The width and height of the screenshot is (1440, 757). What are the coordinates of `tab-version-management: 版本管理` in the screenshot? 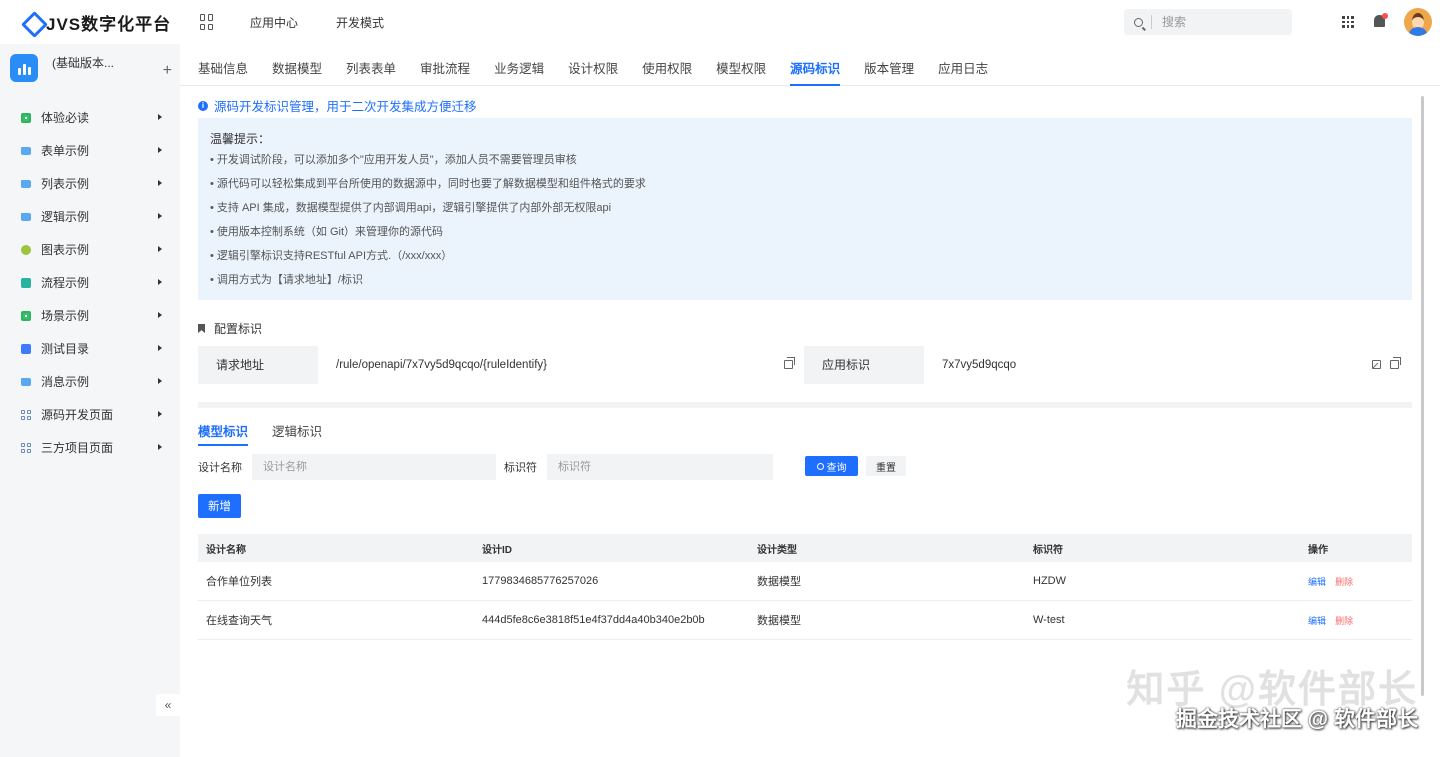 It's located at (889, 64).